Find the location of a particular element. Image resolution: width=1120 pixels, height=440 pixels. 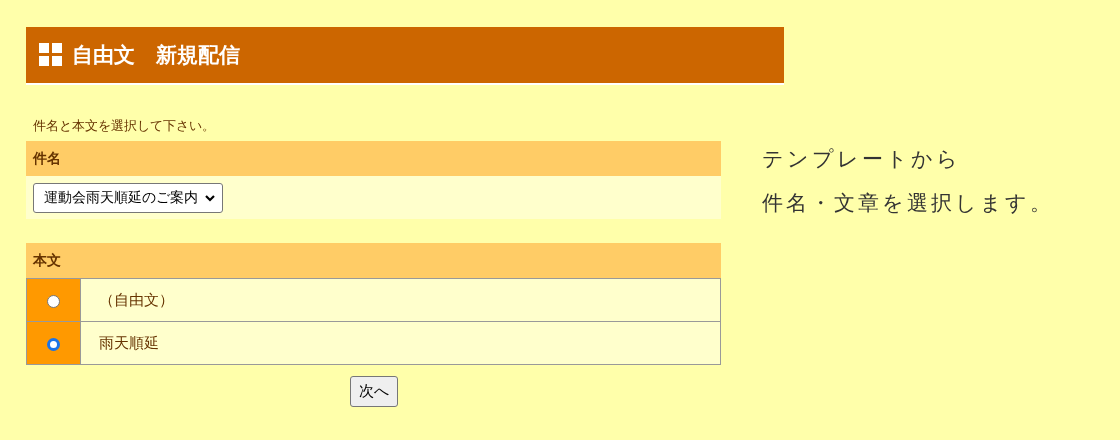

note-text: テンプレートから is located at coordinates (862, 159).